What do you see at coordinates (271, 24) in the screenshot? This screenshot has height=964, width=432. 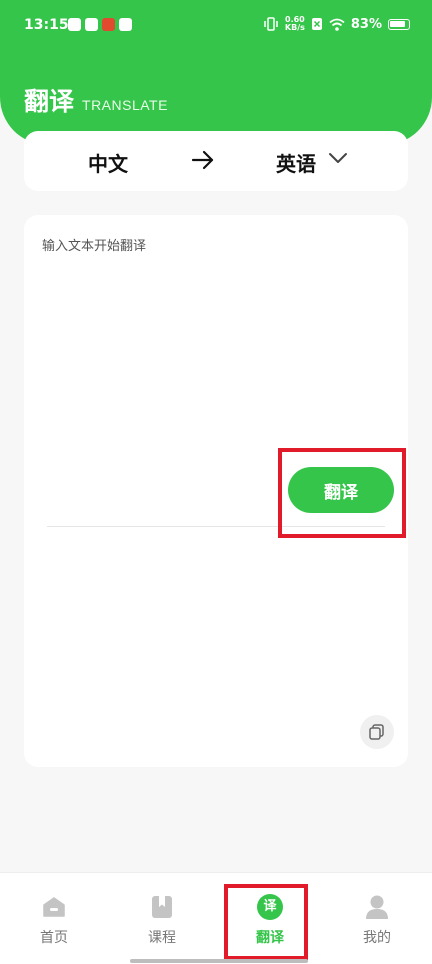 I see `vibrate-icon` at bounding box center [271, 24].